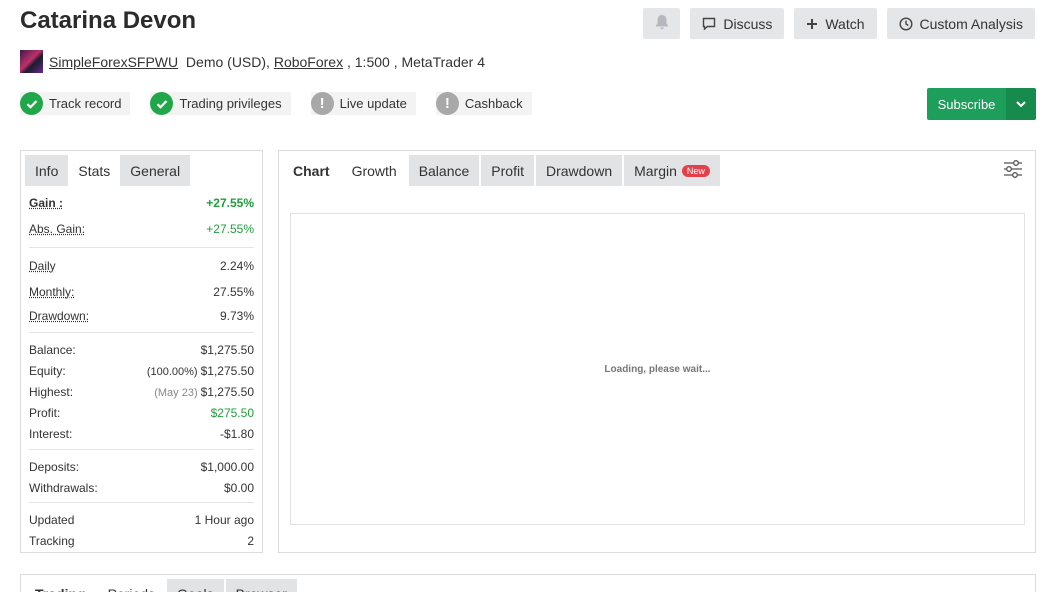  I want to click on monthly-value: 27.55%, so click(233, 291).